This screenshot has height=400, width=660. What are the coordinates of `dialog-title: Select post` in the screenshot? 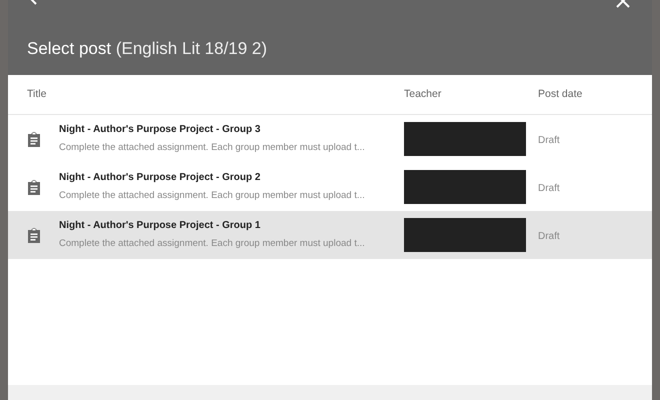 It's located at (69, 48).